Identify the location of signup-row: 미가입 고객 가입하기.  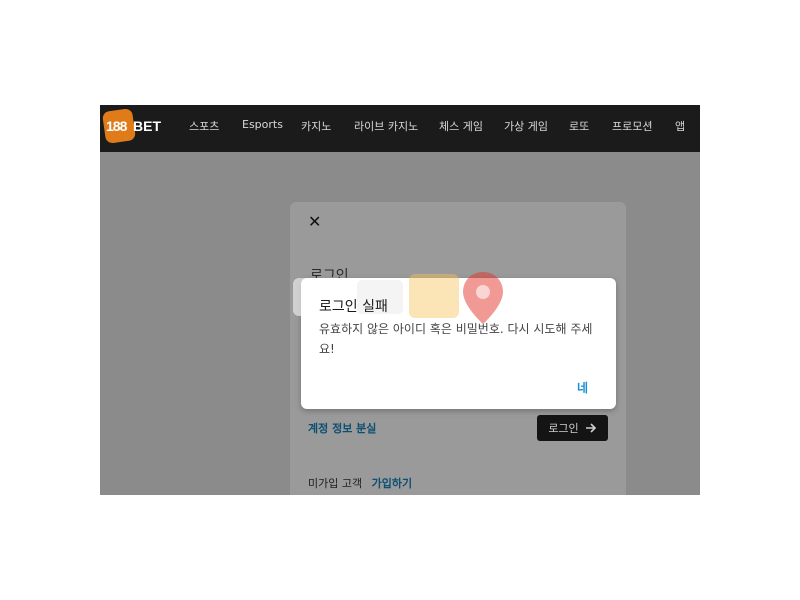
(360, 483).